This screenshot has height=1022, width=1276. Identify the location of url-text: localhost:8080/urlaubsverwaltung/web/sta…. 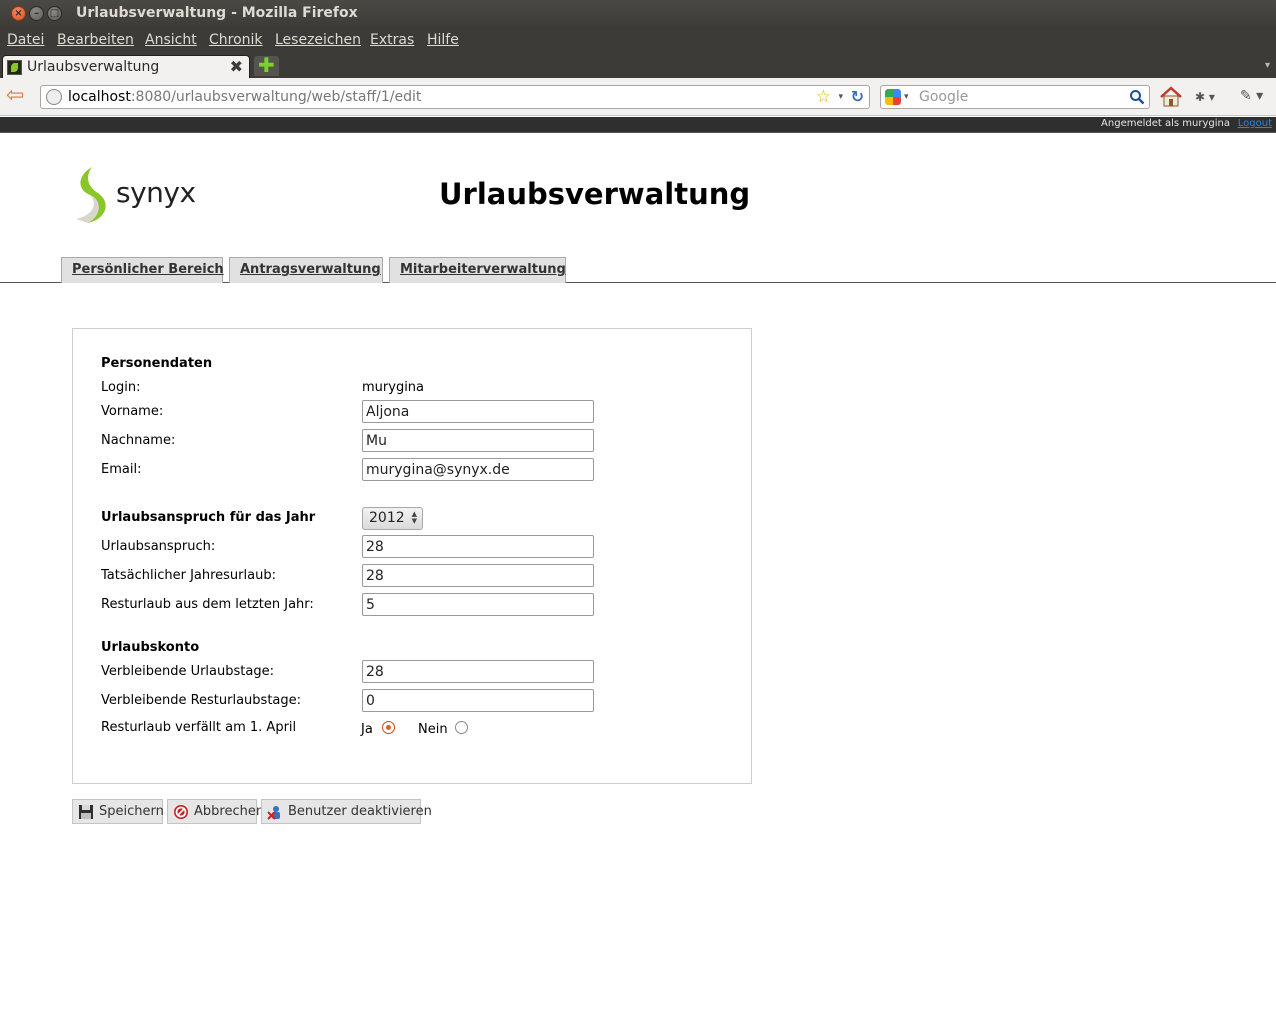
(244, 97).